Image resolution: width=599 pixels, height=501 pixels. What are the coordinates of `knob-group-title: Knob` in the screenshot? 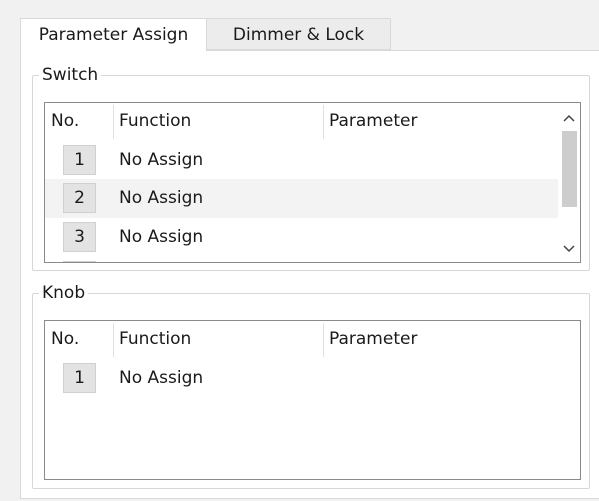 It's located at (64, 293).